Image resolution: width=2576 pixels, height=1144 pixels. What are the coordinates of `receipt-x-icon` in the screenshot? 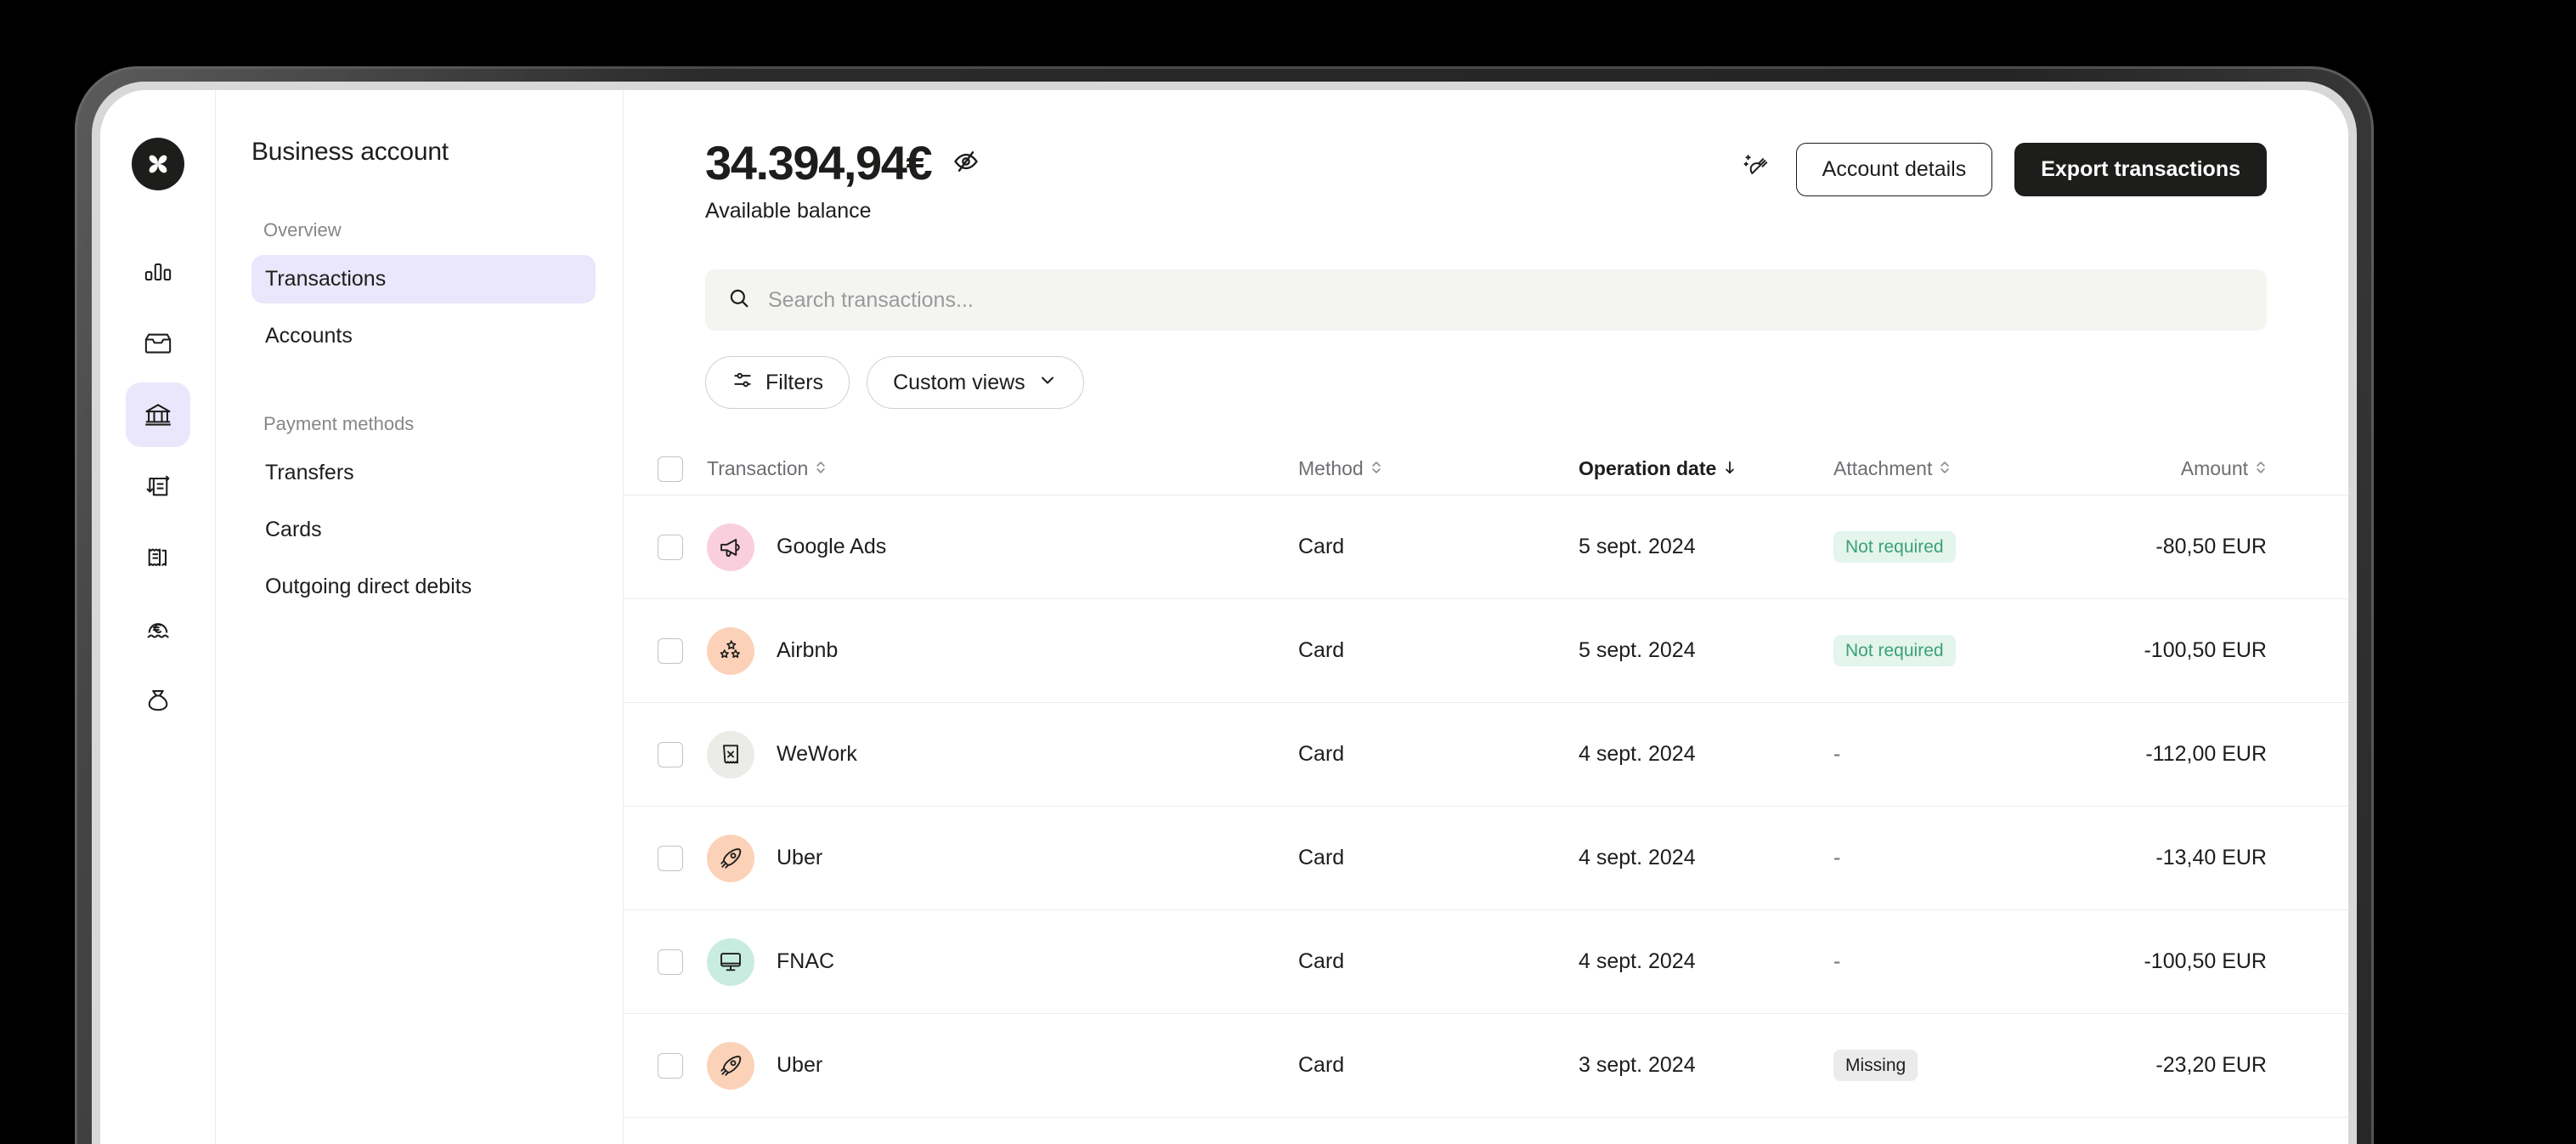 It's located at (730, 755).